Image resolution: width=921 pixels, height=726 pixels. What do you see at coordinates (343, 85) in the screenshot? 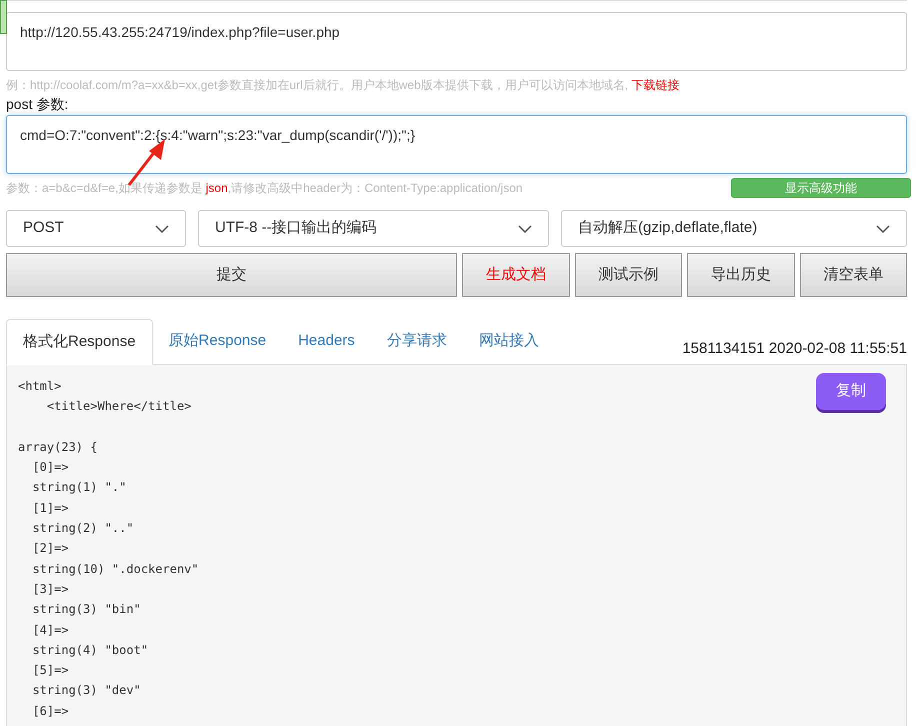
I see `url-hint: 例：http://coolaf.com/m?a=xx&b=xx,get参数直接加在url后就行。用户本地web版本提供下载，用户可以访问本地域名, 下载链接` at bounding box center [343, 85].